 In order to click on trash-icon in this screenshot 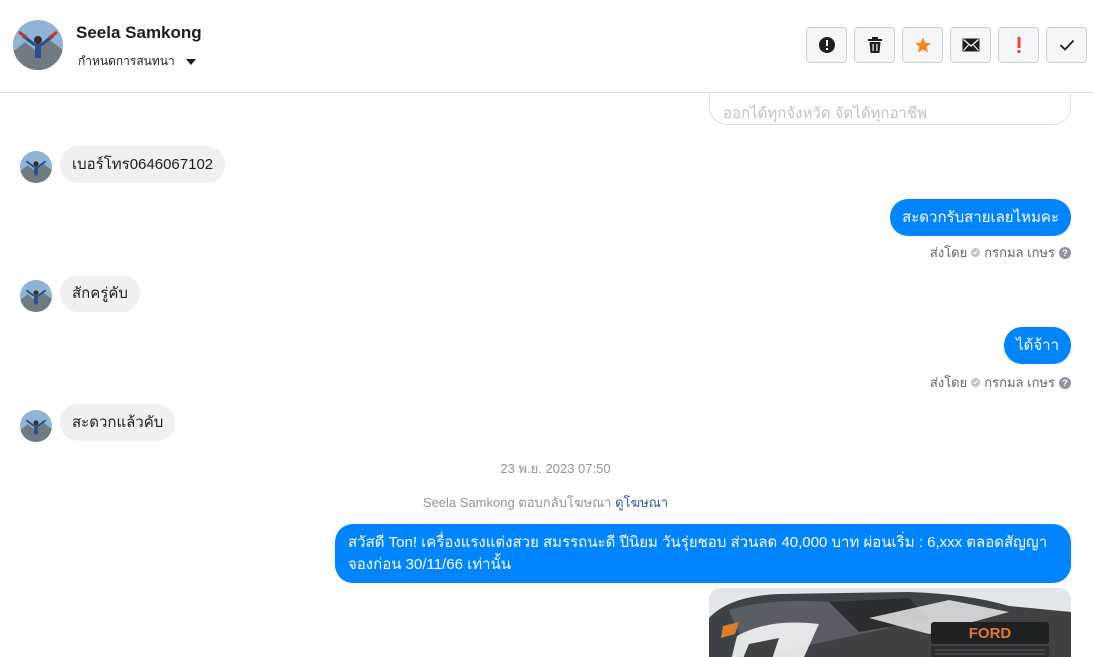, I will do `click(874, 45)`.